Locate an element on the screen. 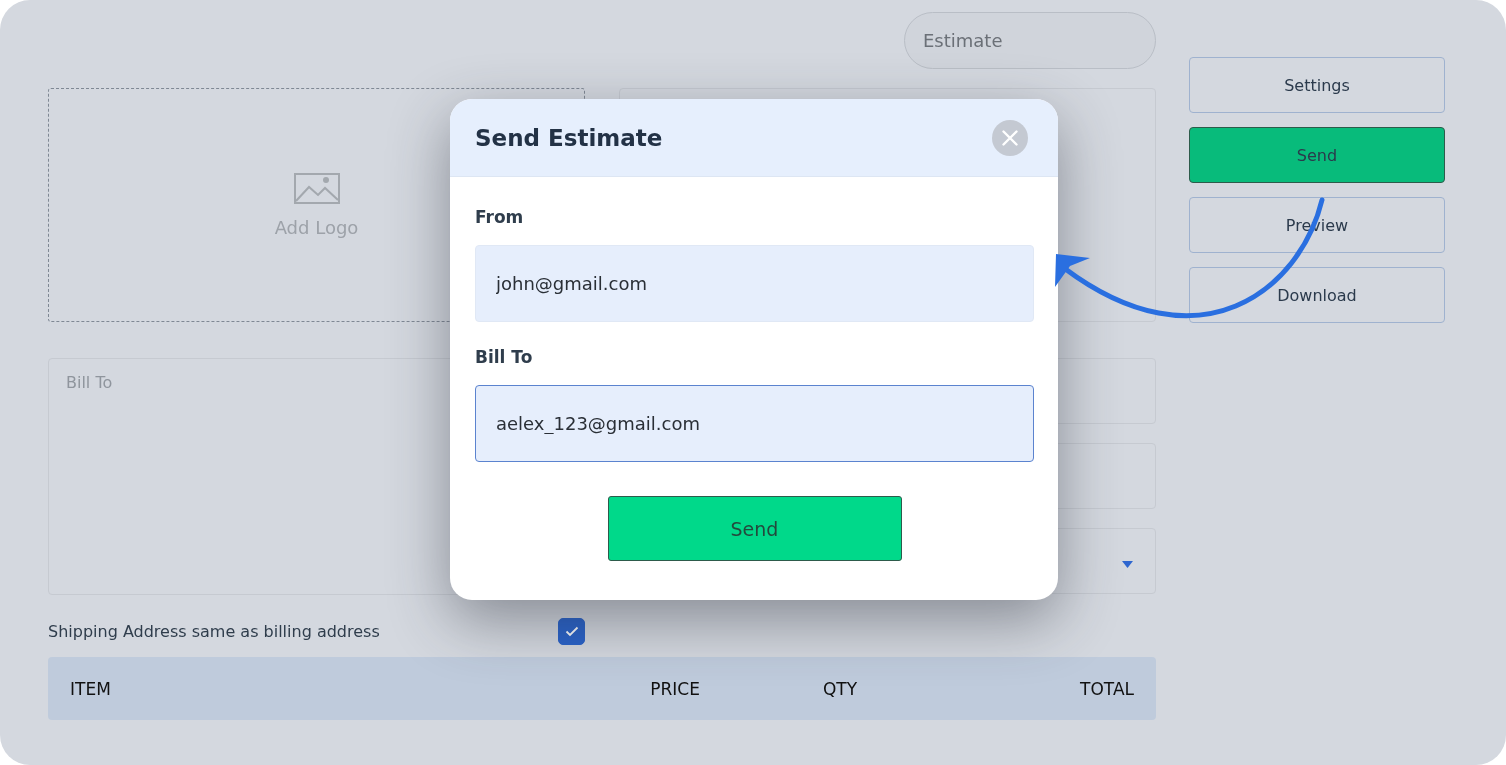 This screenshot has height=765, width=1506. checkbox is located at coordinates (571, 631).